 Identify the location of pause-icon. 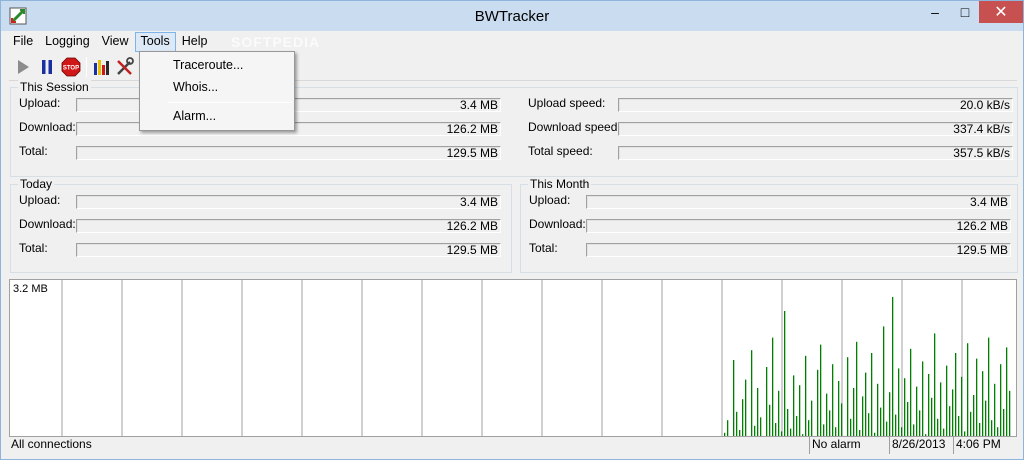
(47, 67).